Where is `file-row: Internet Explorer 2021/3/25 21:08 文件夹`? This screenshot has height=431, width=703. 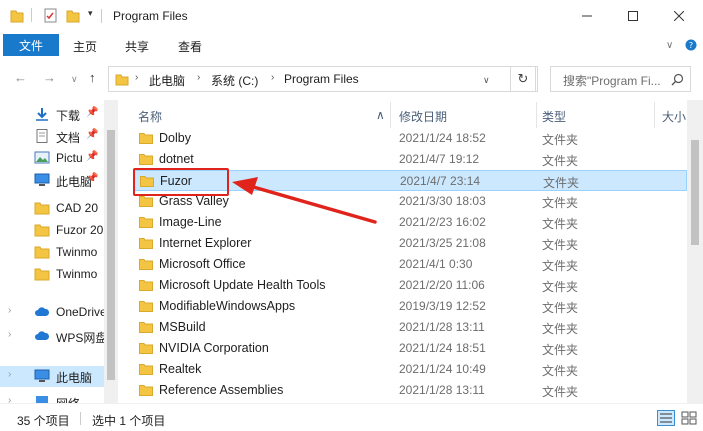
file-row: Internet Explorer 2021/3/25 21:08 文件夹 is located at coordinates (410, 243).